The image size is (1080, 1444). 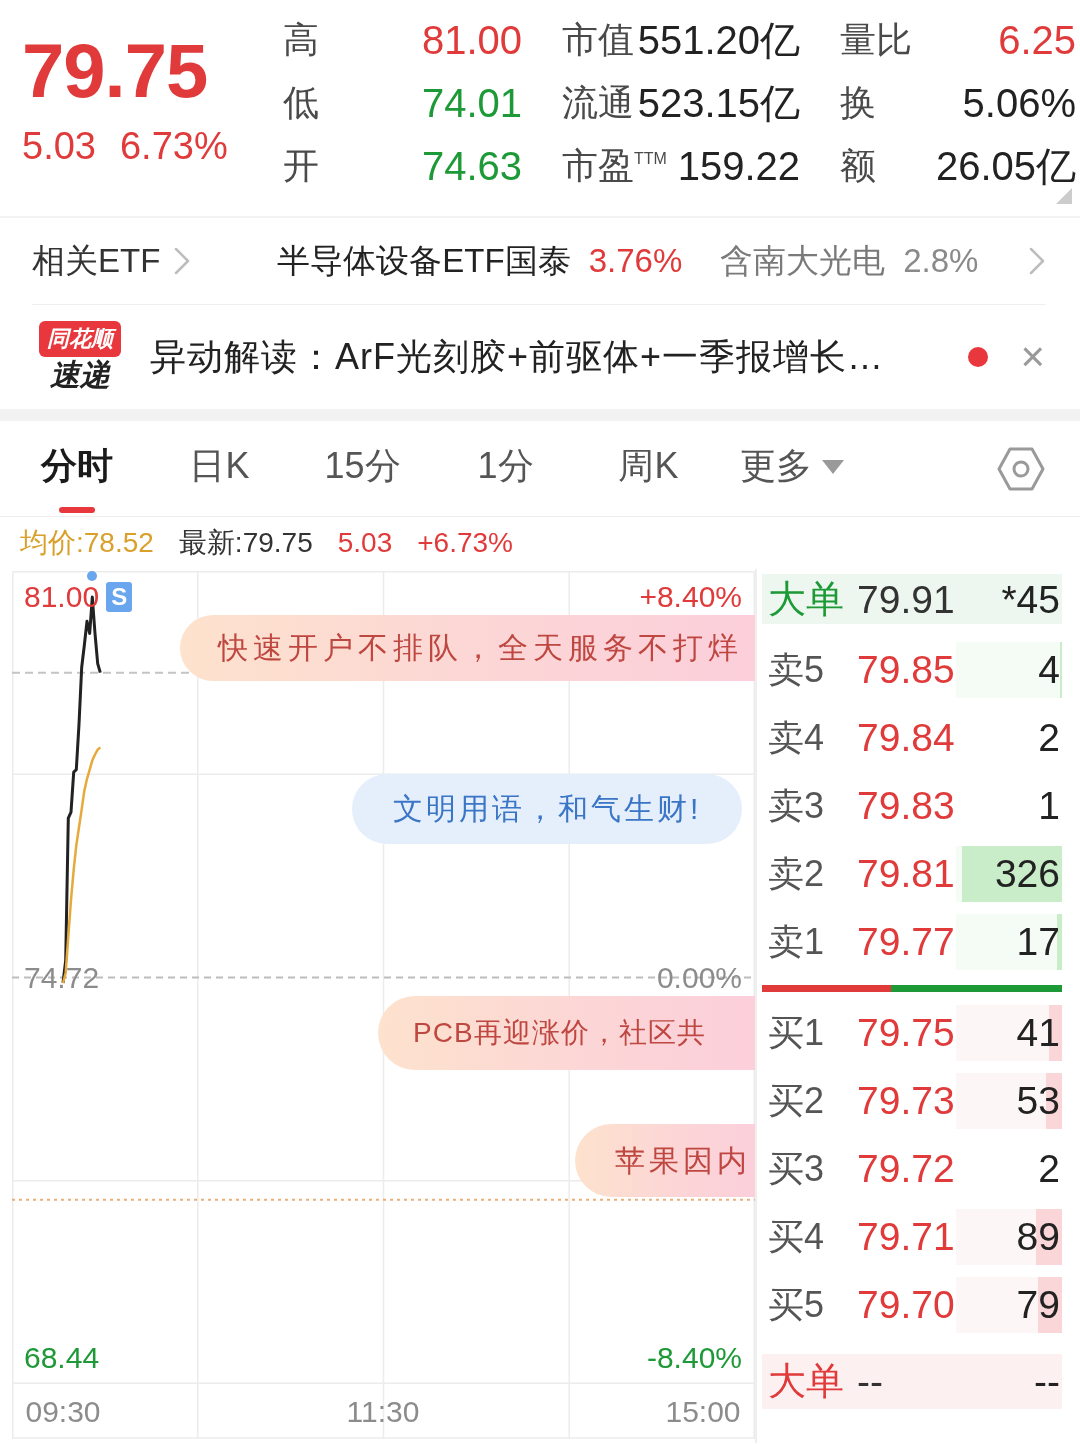 I want to click on order-volume: *45, so click(x=1030, y=599).